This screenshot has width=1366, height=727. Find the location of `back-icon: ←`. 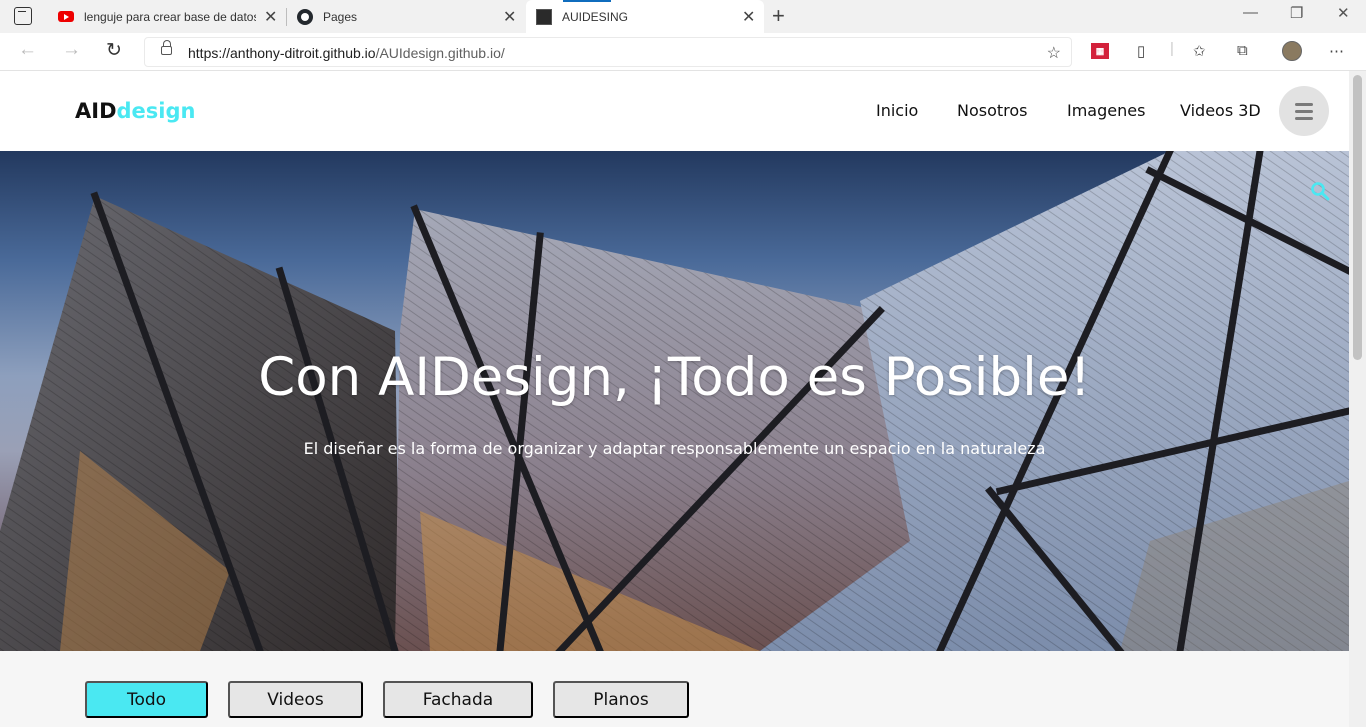

back-icon: ← is located at coordinates (27, 50).